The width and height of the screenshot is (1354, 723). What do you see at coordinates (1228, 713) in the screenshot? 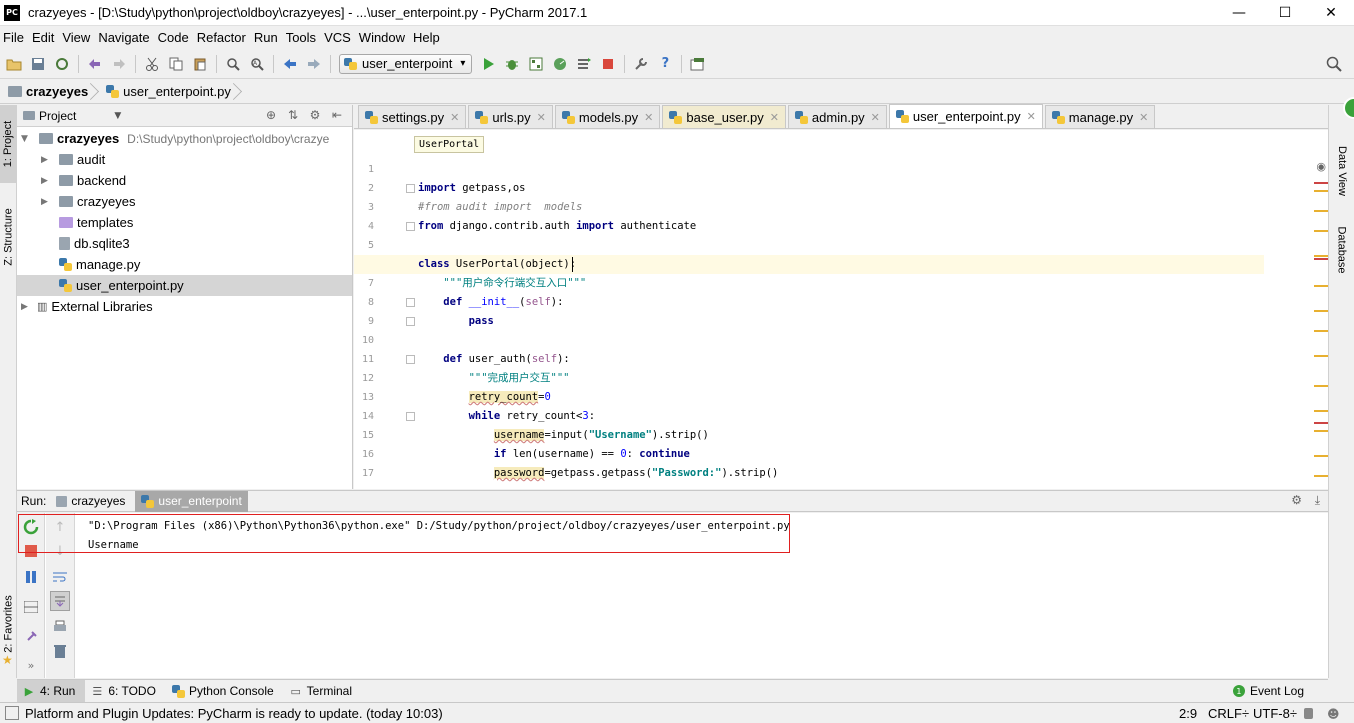
I see `line-separator: CRLF÷` at bounding box center [1228, 713].